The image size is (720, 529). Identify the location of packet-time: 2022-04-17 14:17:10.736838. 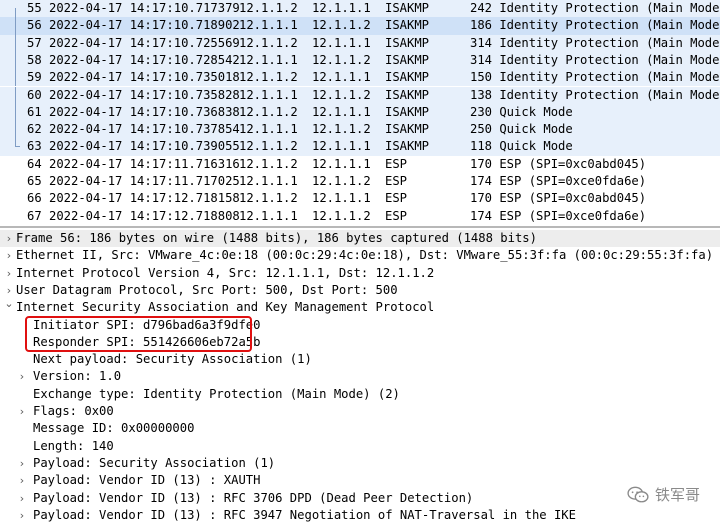
(144, 111).